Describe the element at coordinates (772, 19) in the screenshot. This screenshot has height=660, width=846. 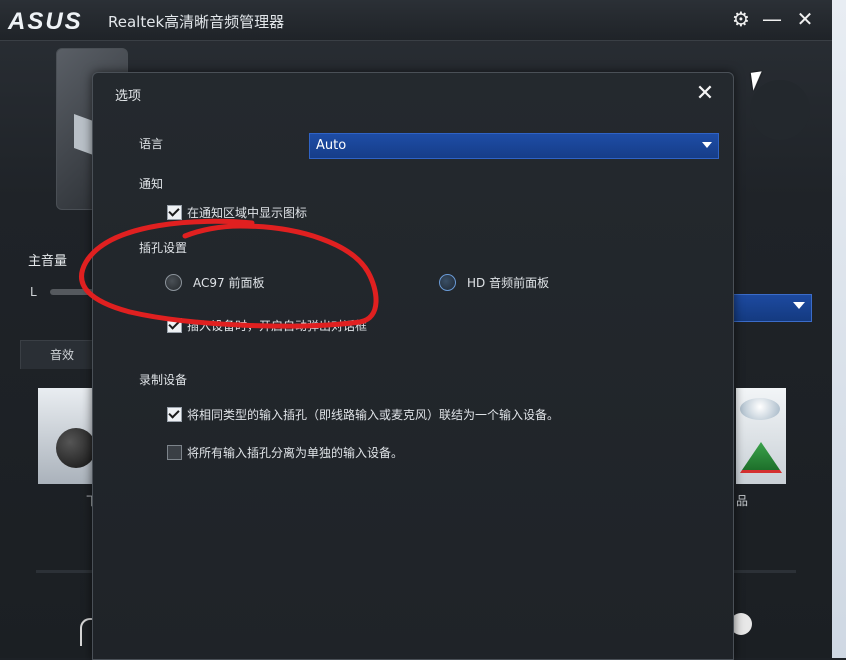
I see `minimize-icon: —` at that location.